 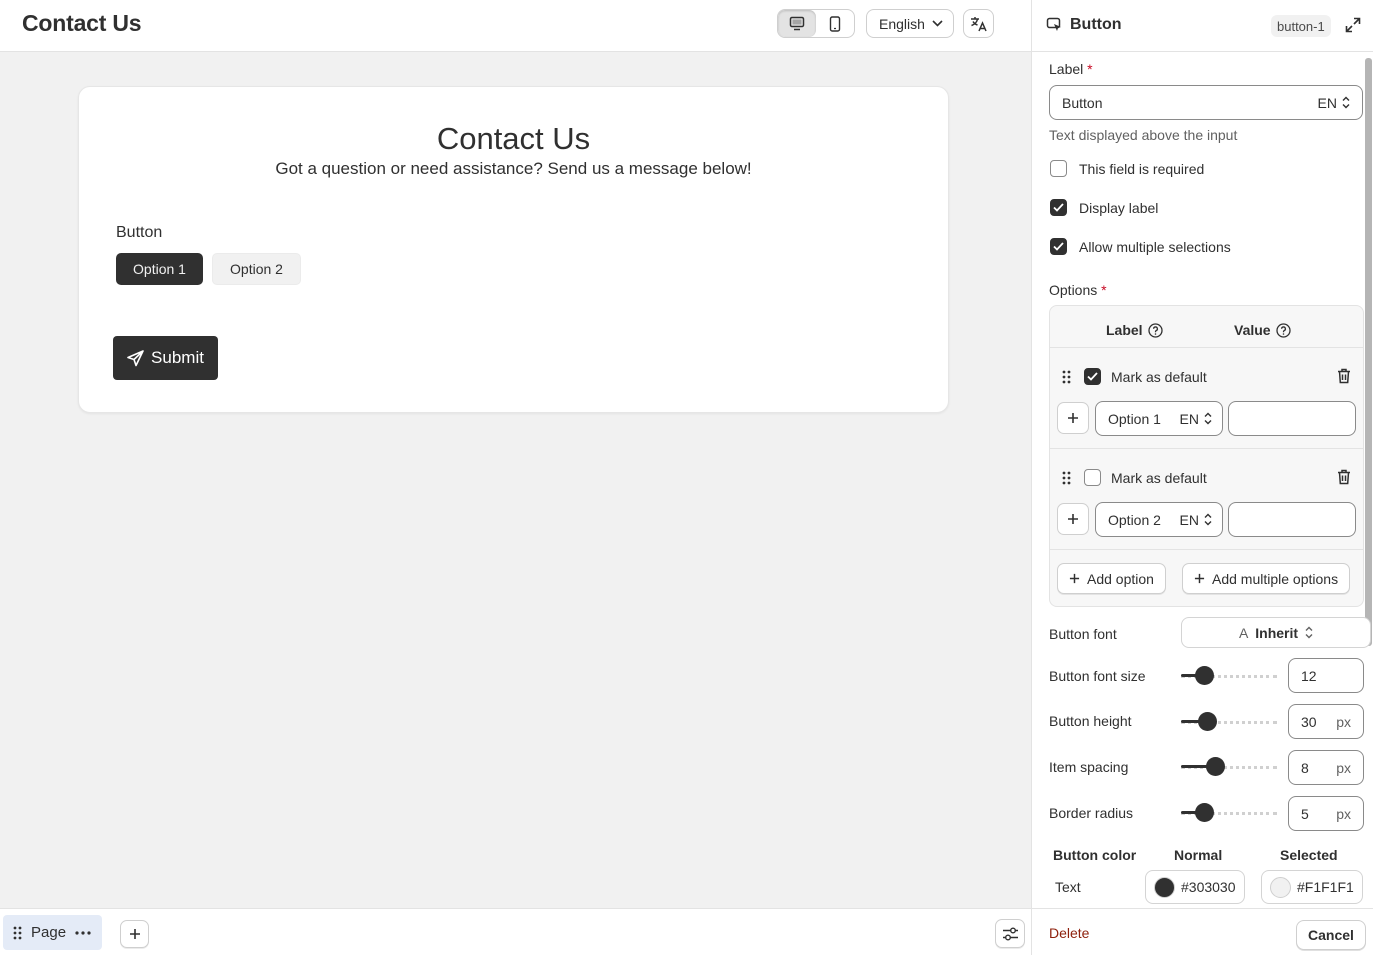 I want to click on add-page-button, so click(x=134, y=934).